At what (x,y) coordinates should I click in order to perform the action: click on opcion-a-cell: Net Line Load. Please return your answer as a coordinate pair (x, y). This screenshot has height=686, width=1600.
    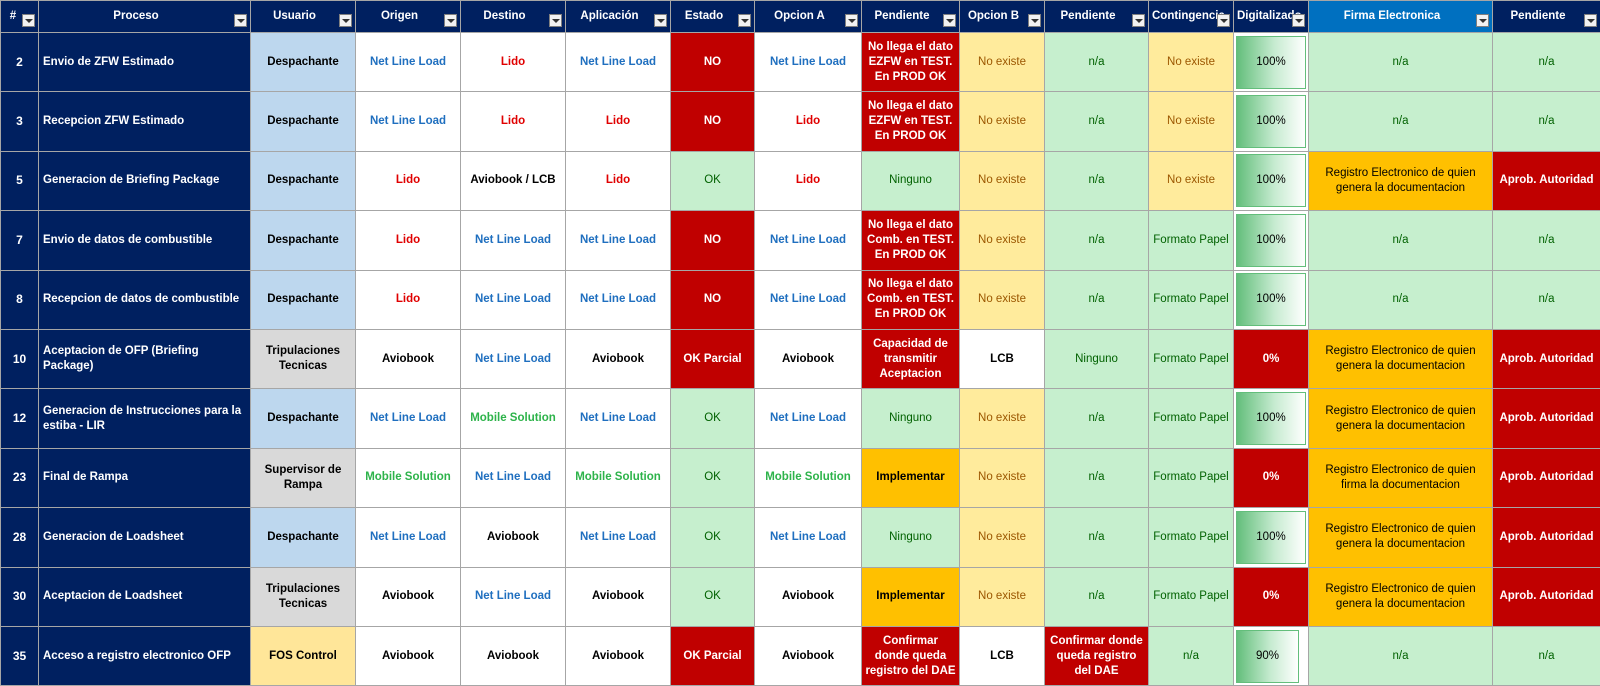
    Looking at the image, I should click on (808, 240).